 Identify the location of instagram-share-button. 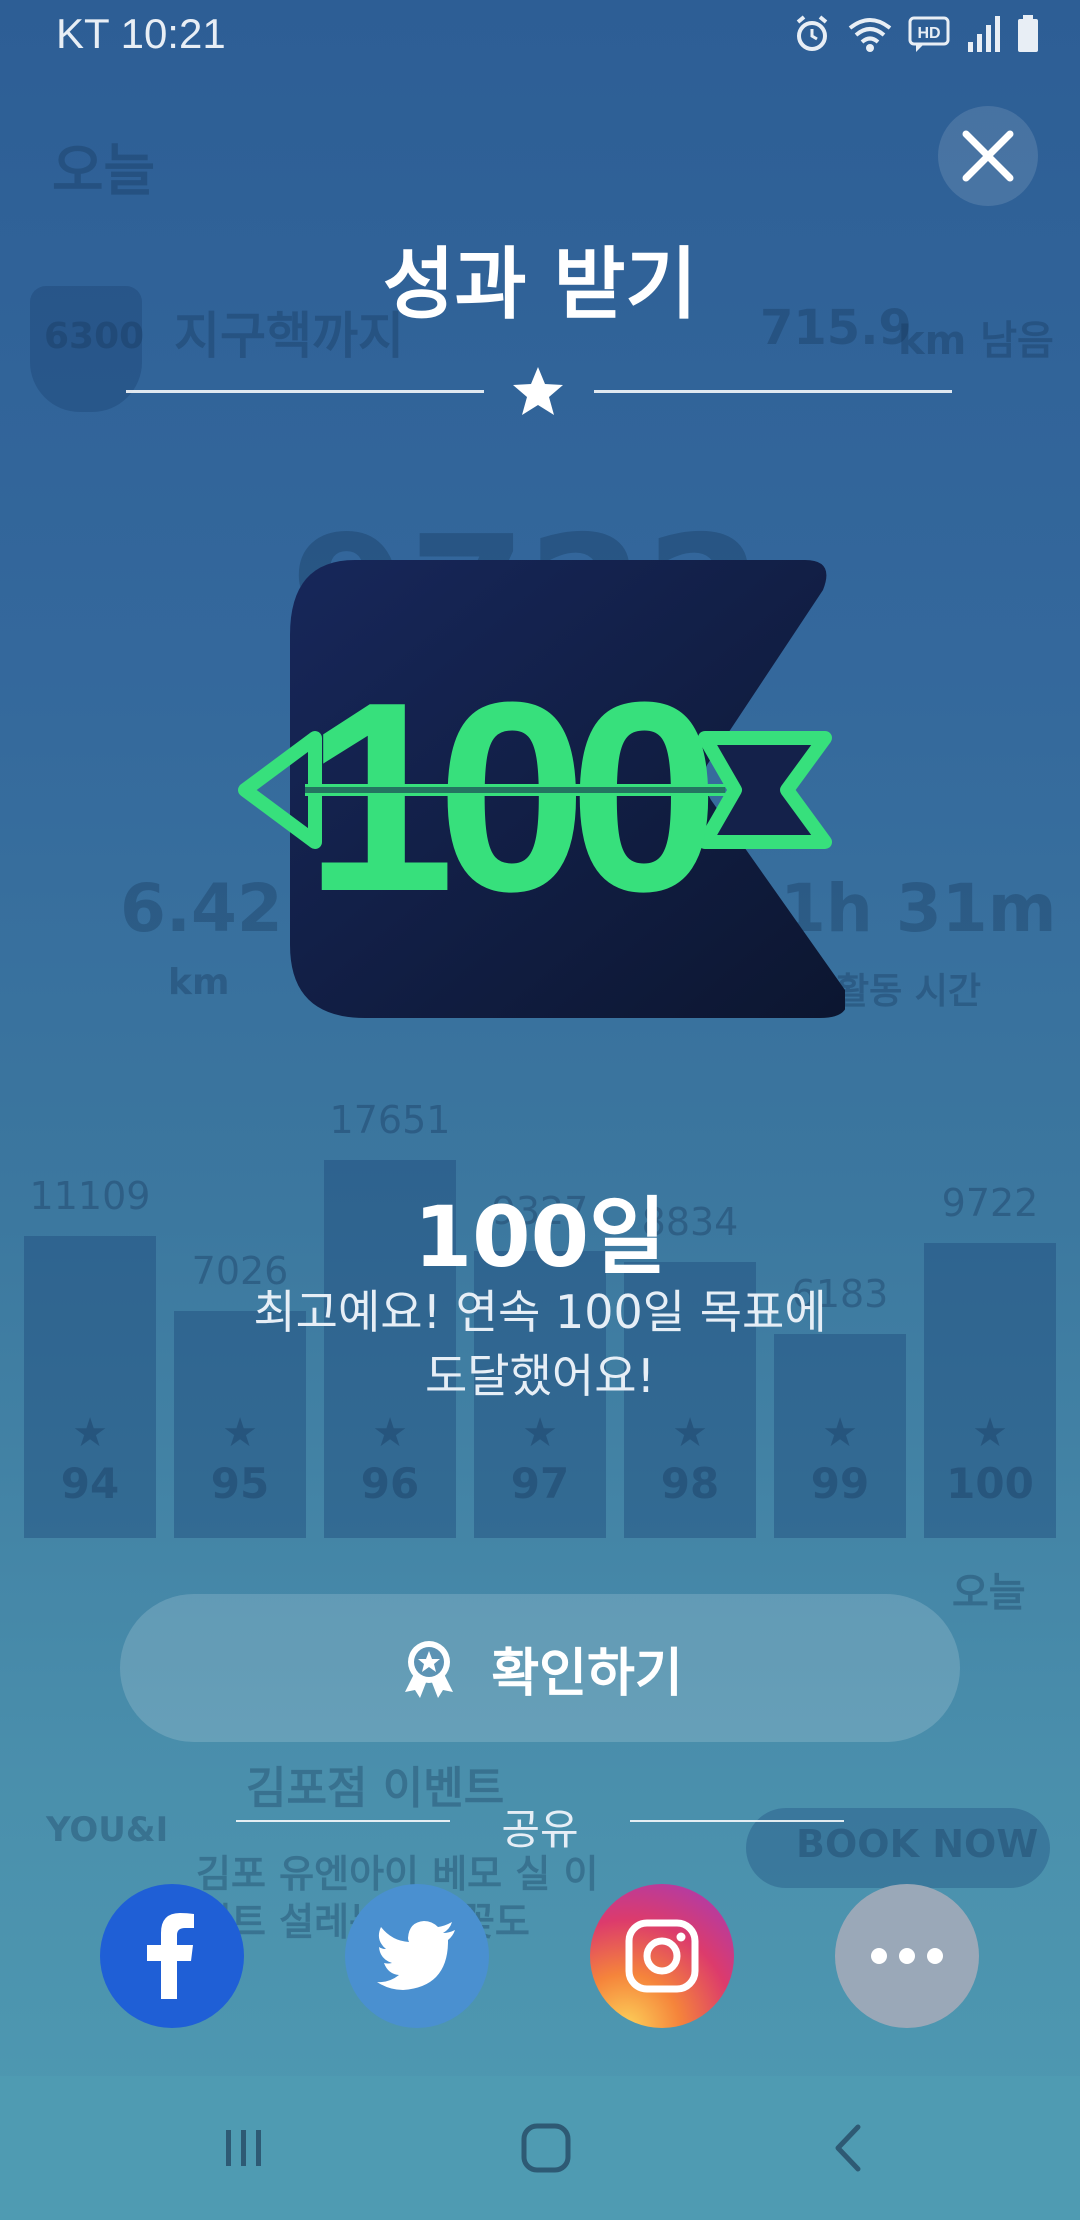
(662, 1956).